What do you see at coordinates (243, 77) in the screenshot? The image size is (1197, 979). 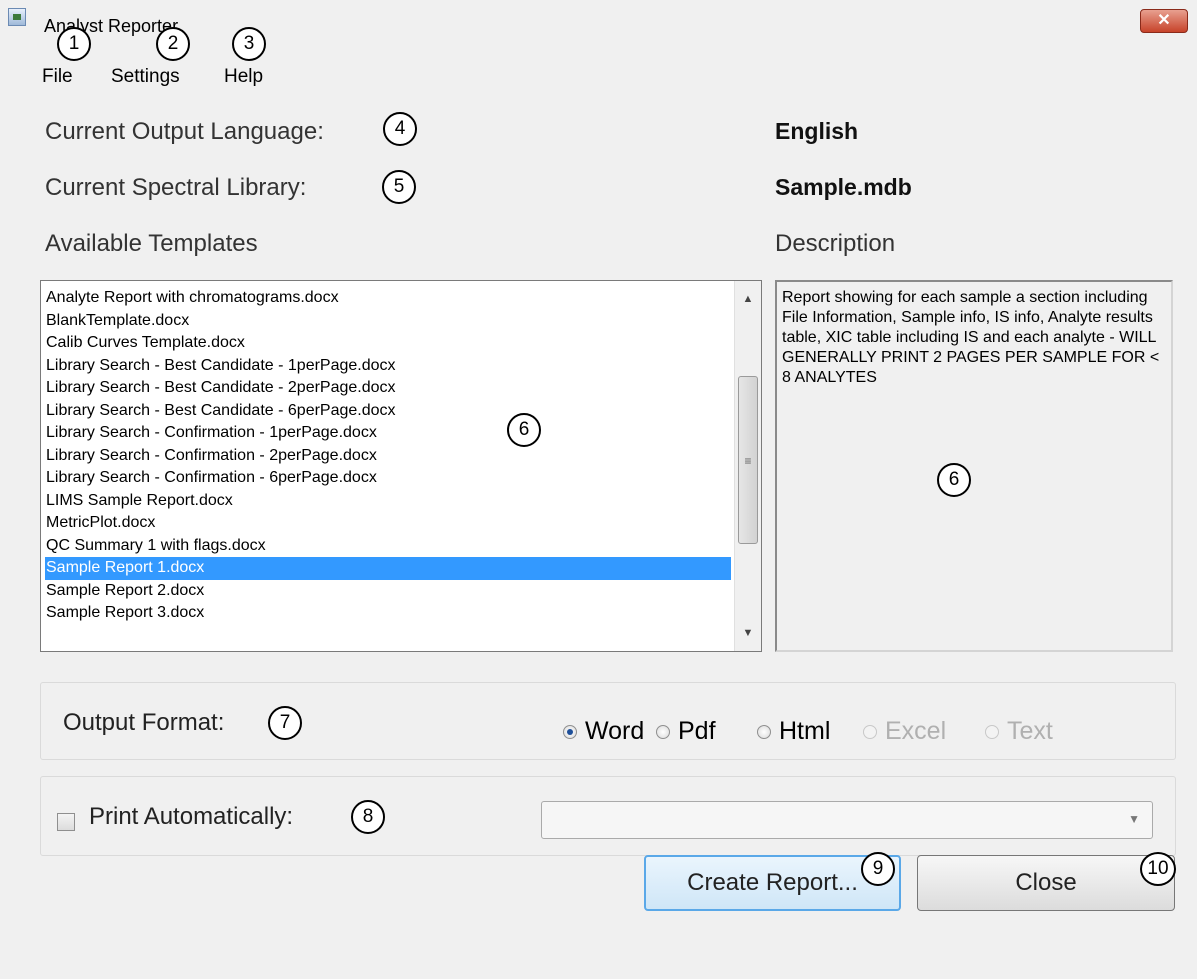 I see `menu-help: Help` at bounding box center [243, 77].